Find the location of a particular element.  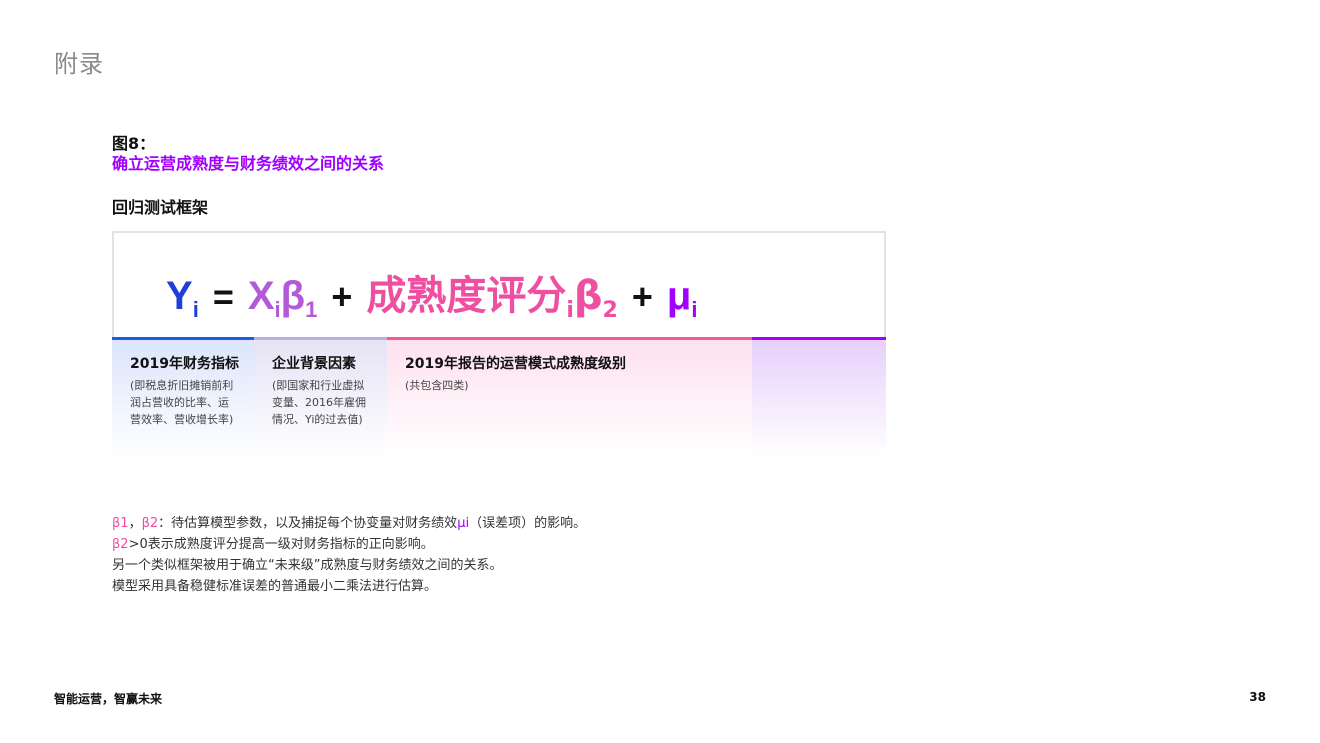

subheading: 回归测试框架 is located at coordinates (160, 207).